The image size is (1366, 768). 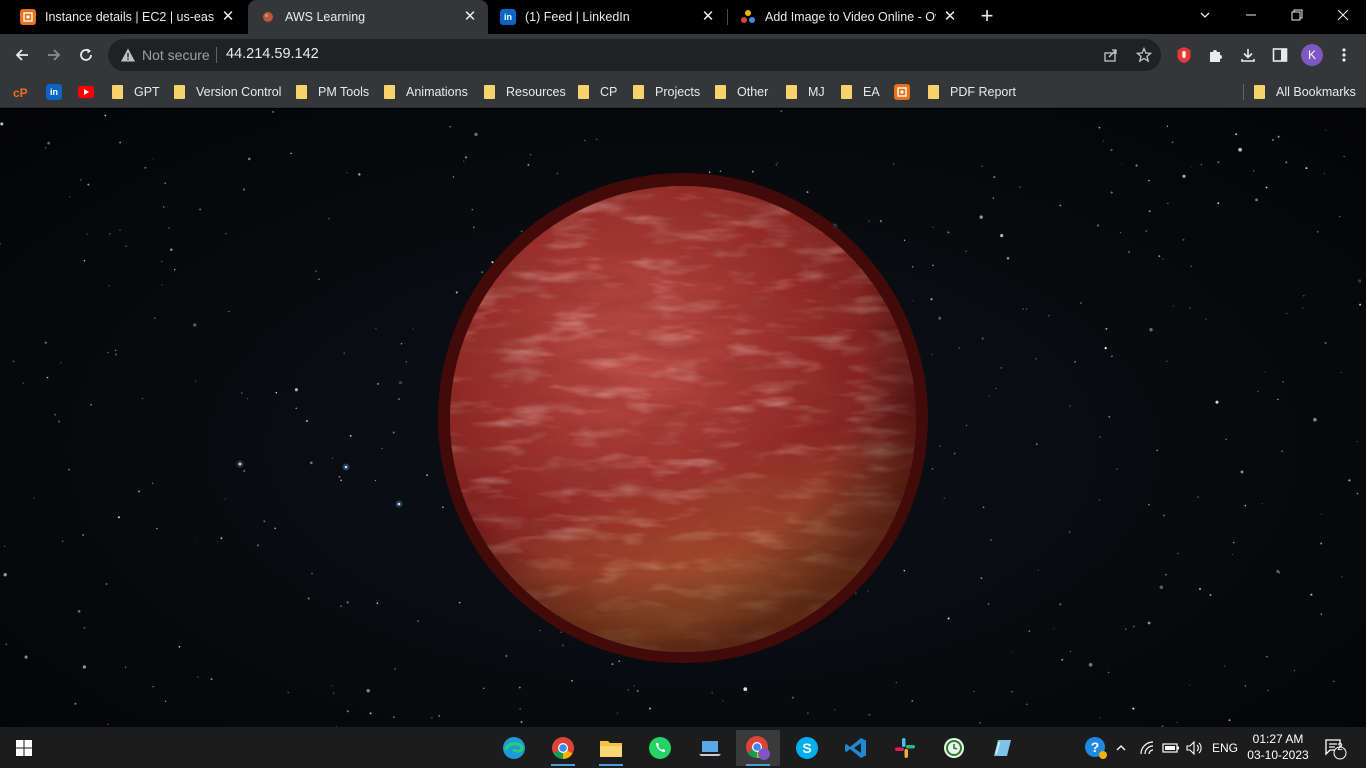 I want to click on skype-icon: S, so click(x=807, y=748).